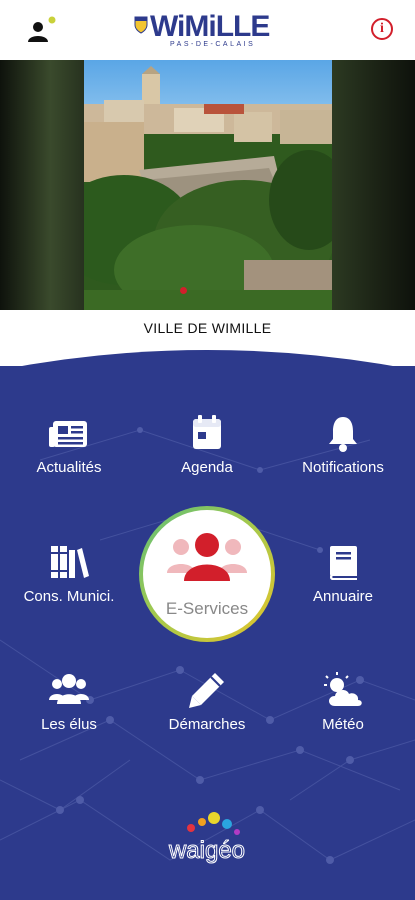 This screenshot has width=415, height=900. What do you see at coordinates (141, 25) in the screenshot?
I see `shield-icon` at bounding box center [141, 25].